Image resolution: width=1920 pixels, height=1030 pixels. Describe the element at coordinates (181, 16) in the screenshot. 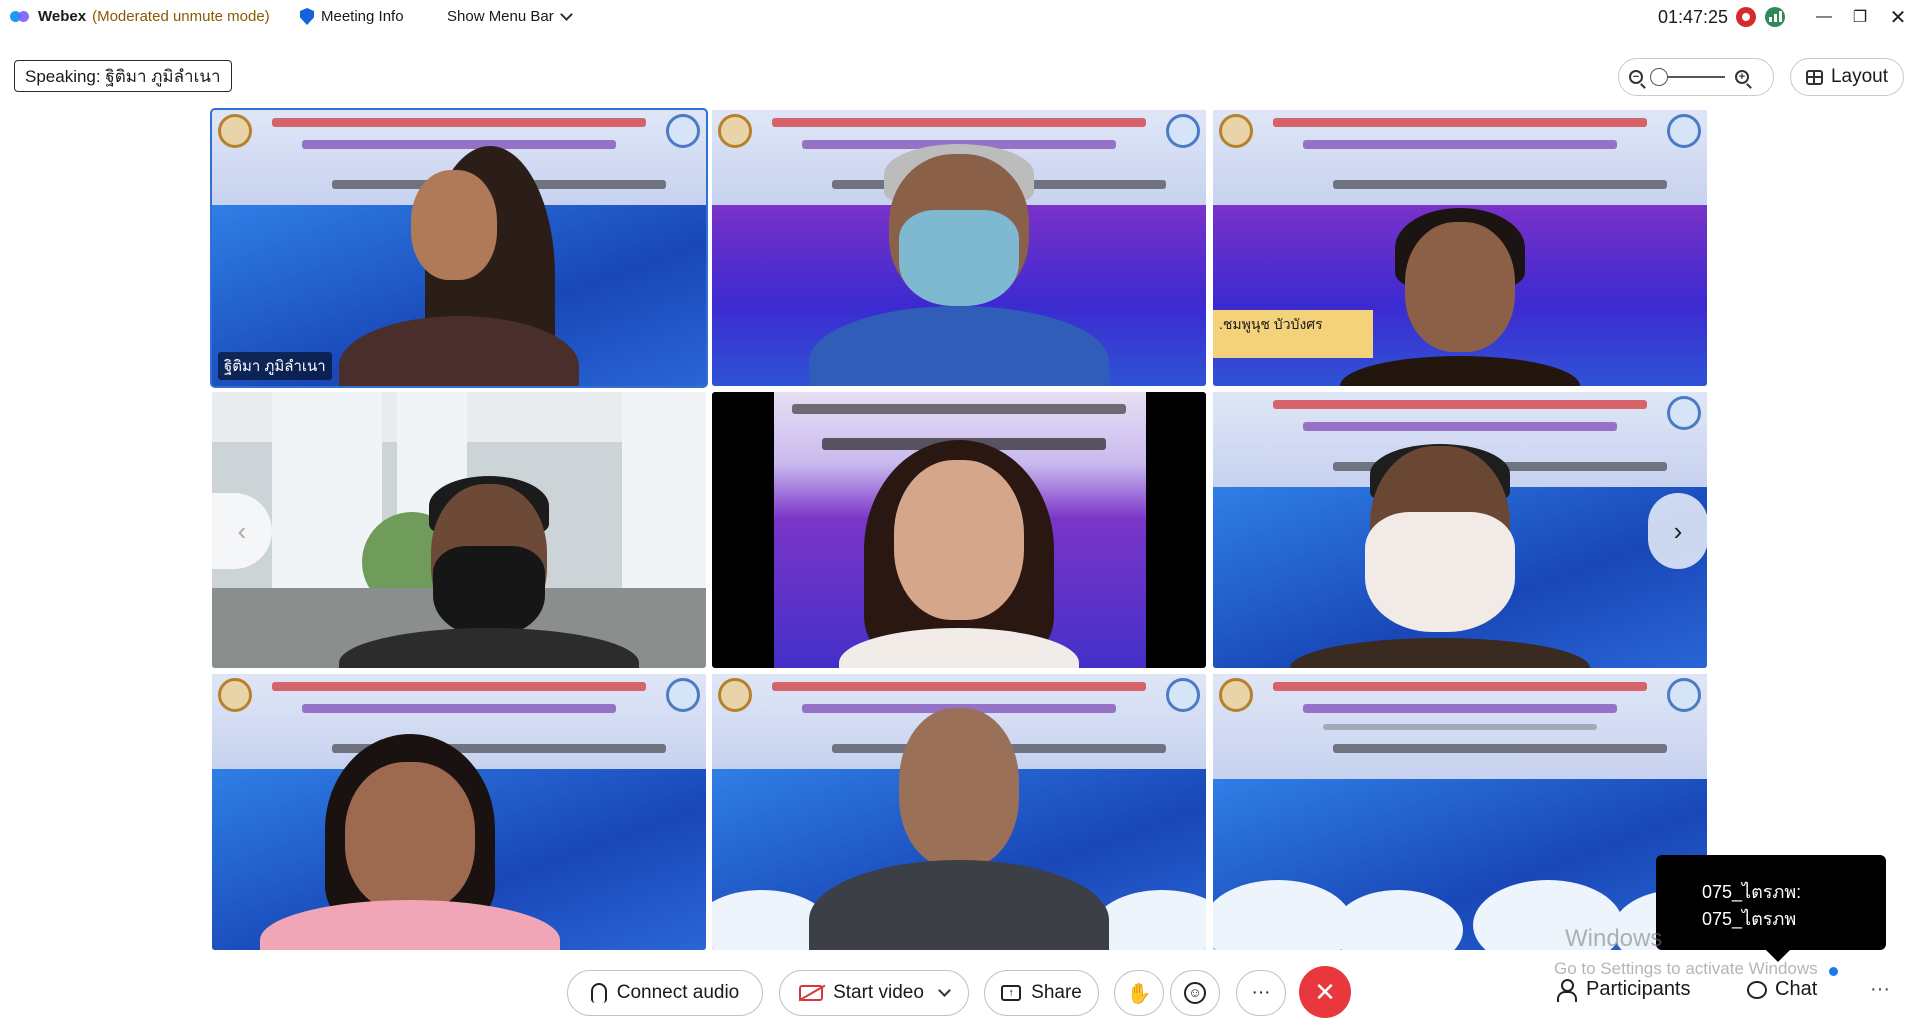

I see `meeting-mode: (Moderated unmute mode)` at that location.